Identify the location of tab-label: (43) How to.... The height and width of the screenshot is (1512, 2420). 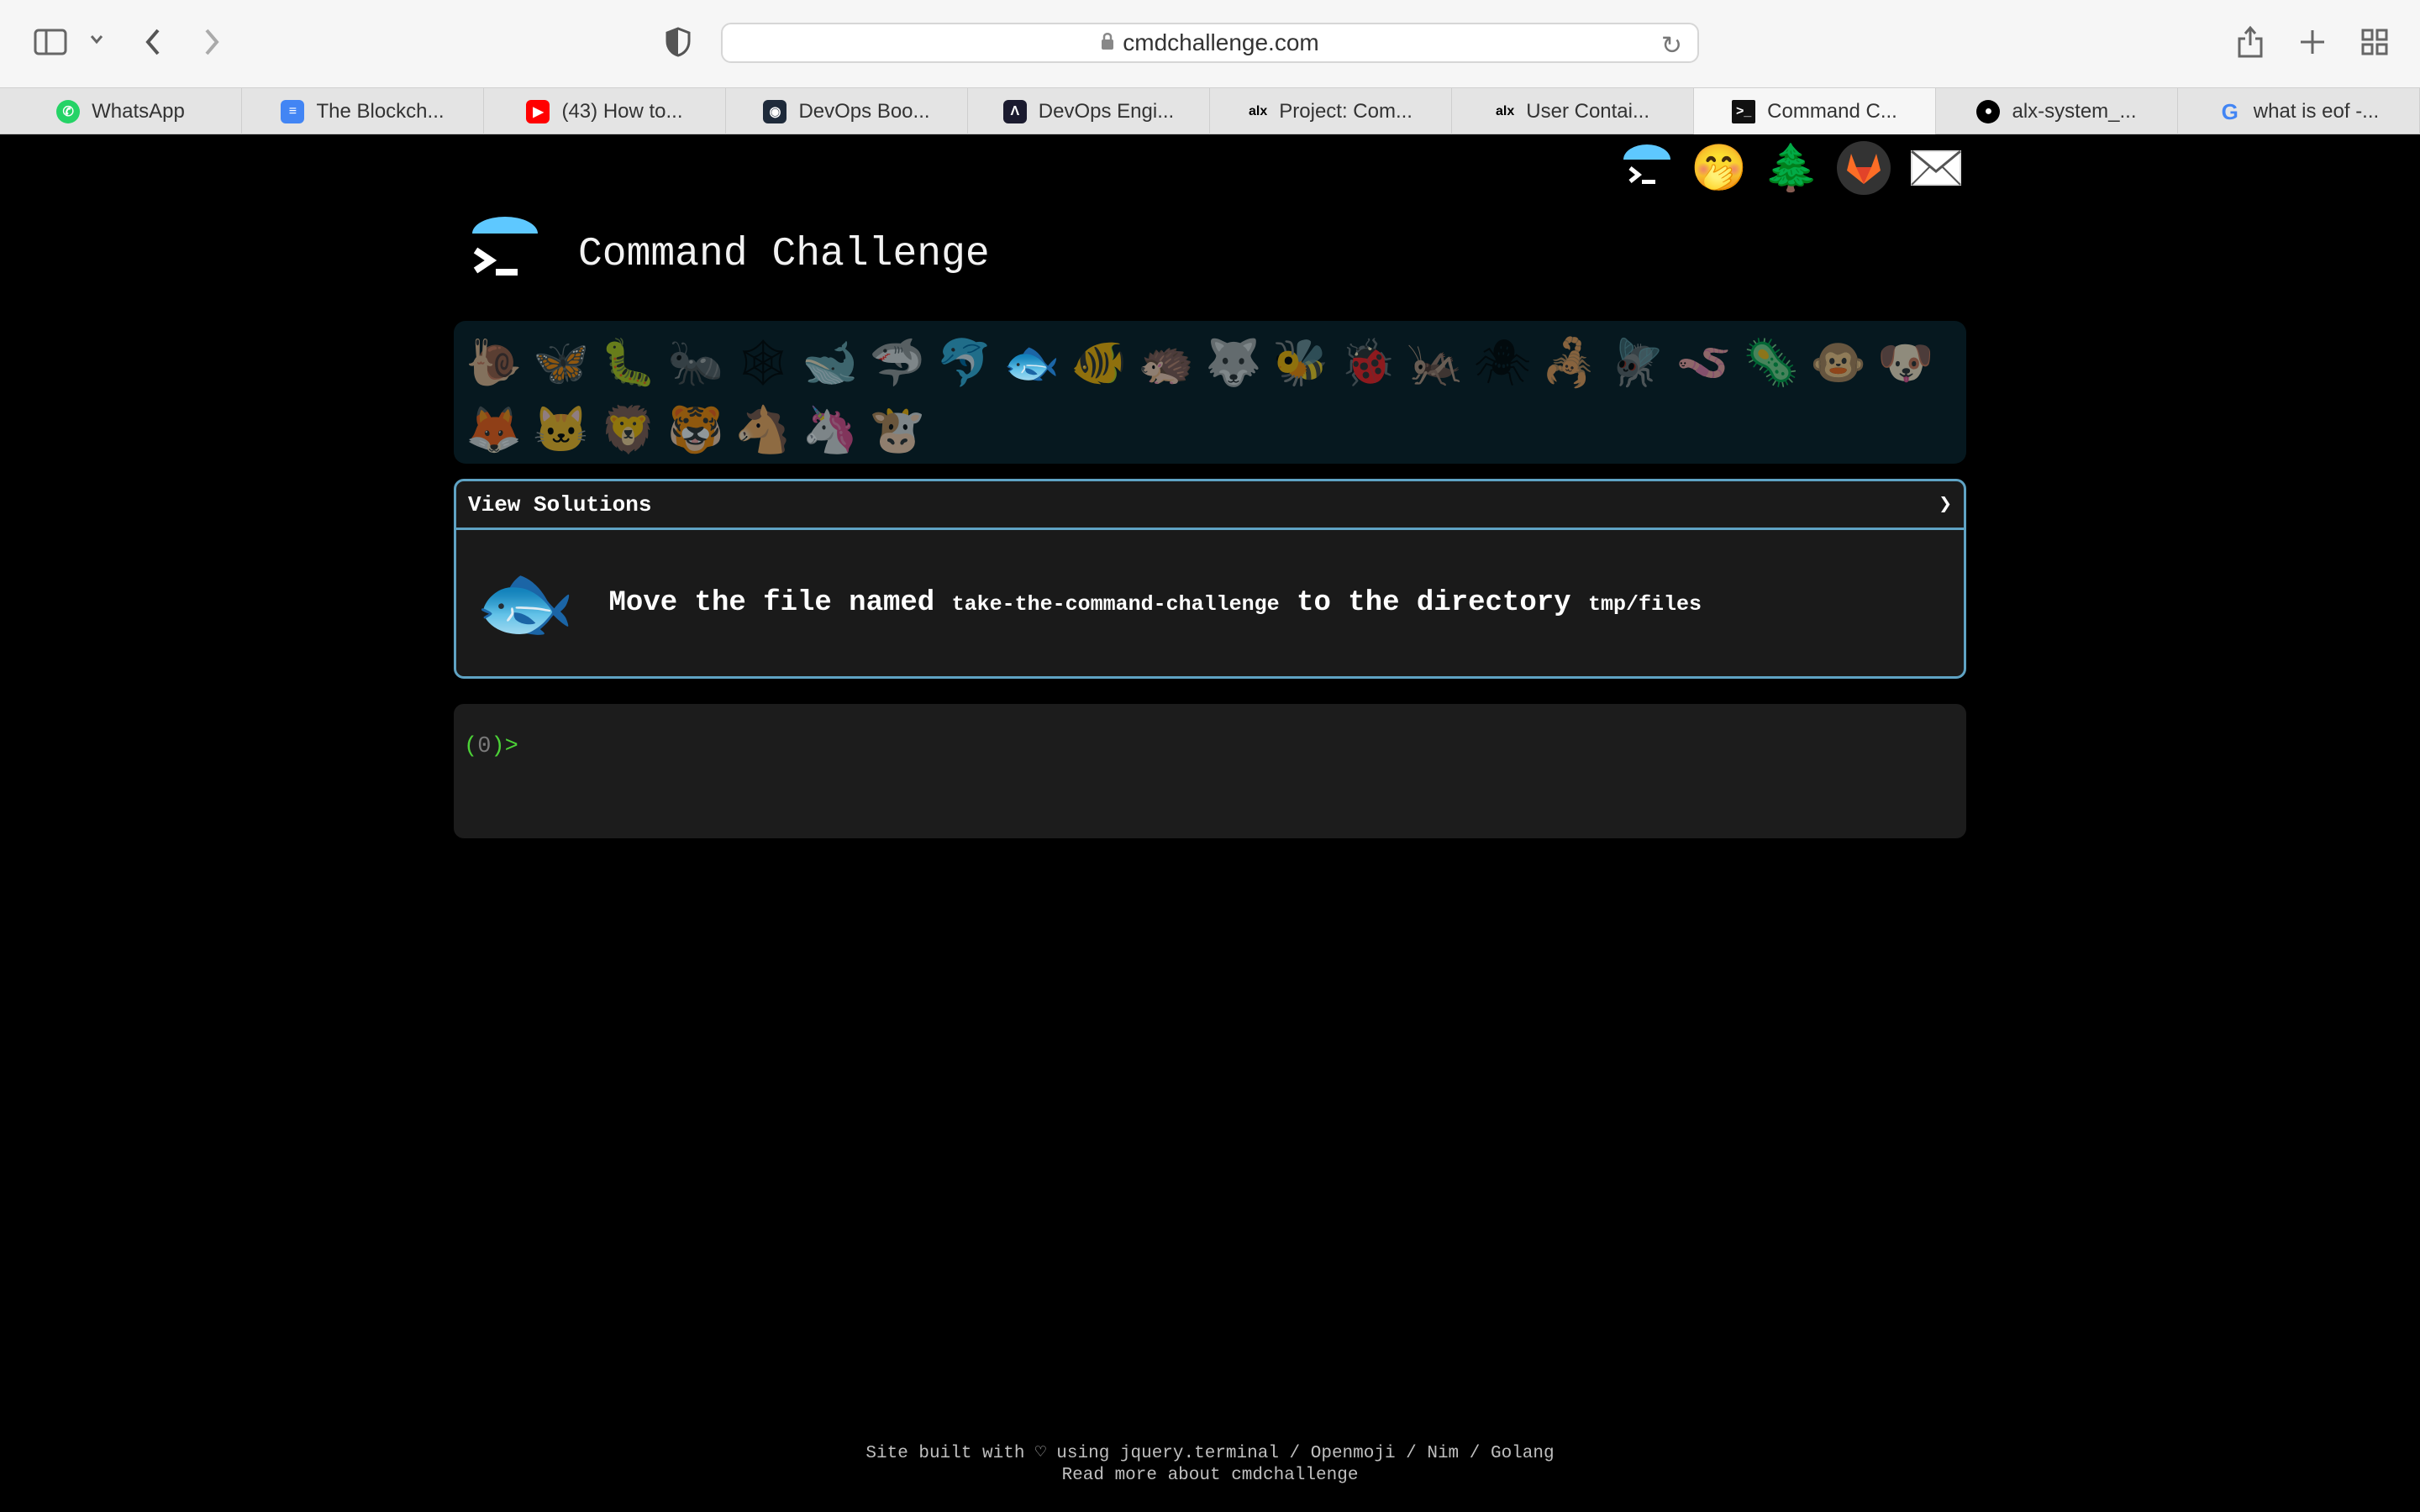
(622, 111).